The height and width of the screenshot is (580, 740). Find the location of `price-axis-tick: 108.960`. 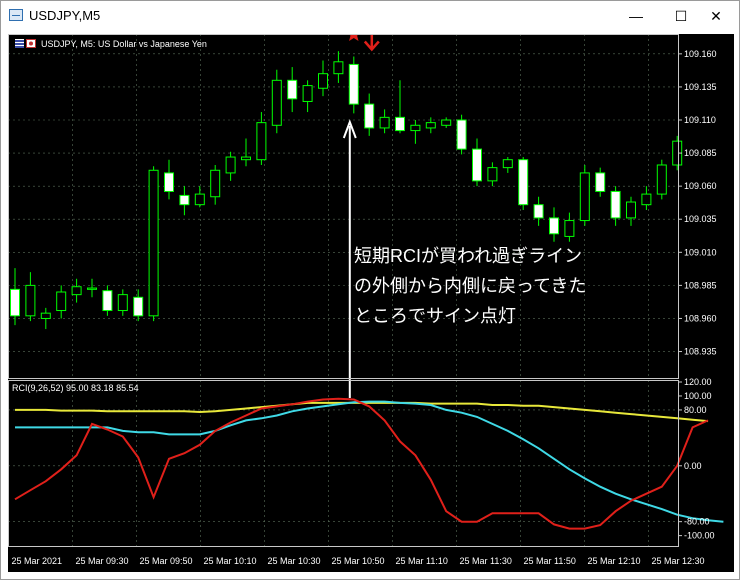

price-axis-tick: 108.960 is located at coordinates (700, 318).